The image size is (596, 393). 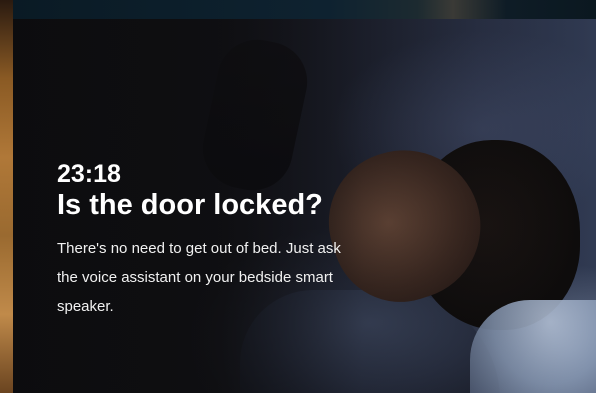 I want to click on slide-headline: Is the door locked?, so click(x=190, y=205).